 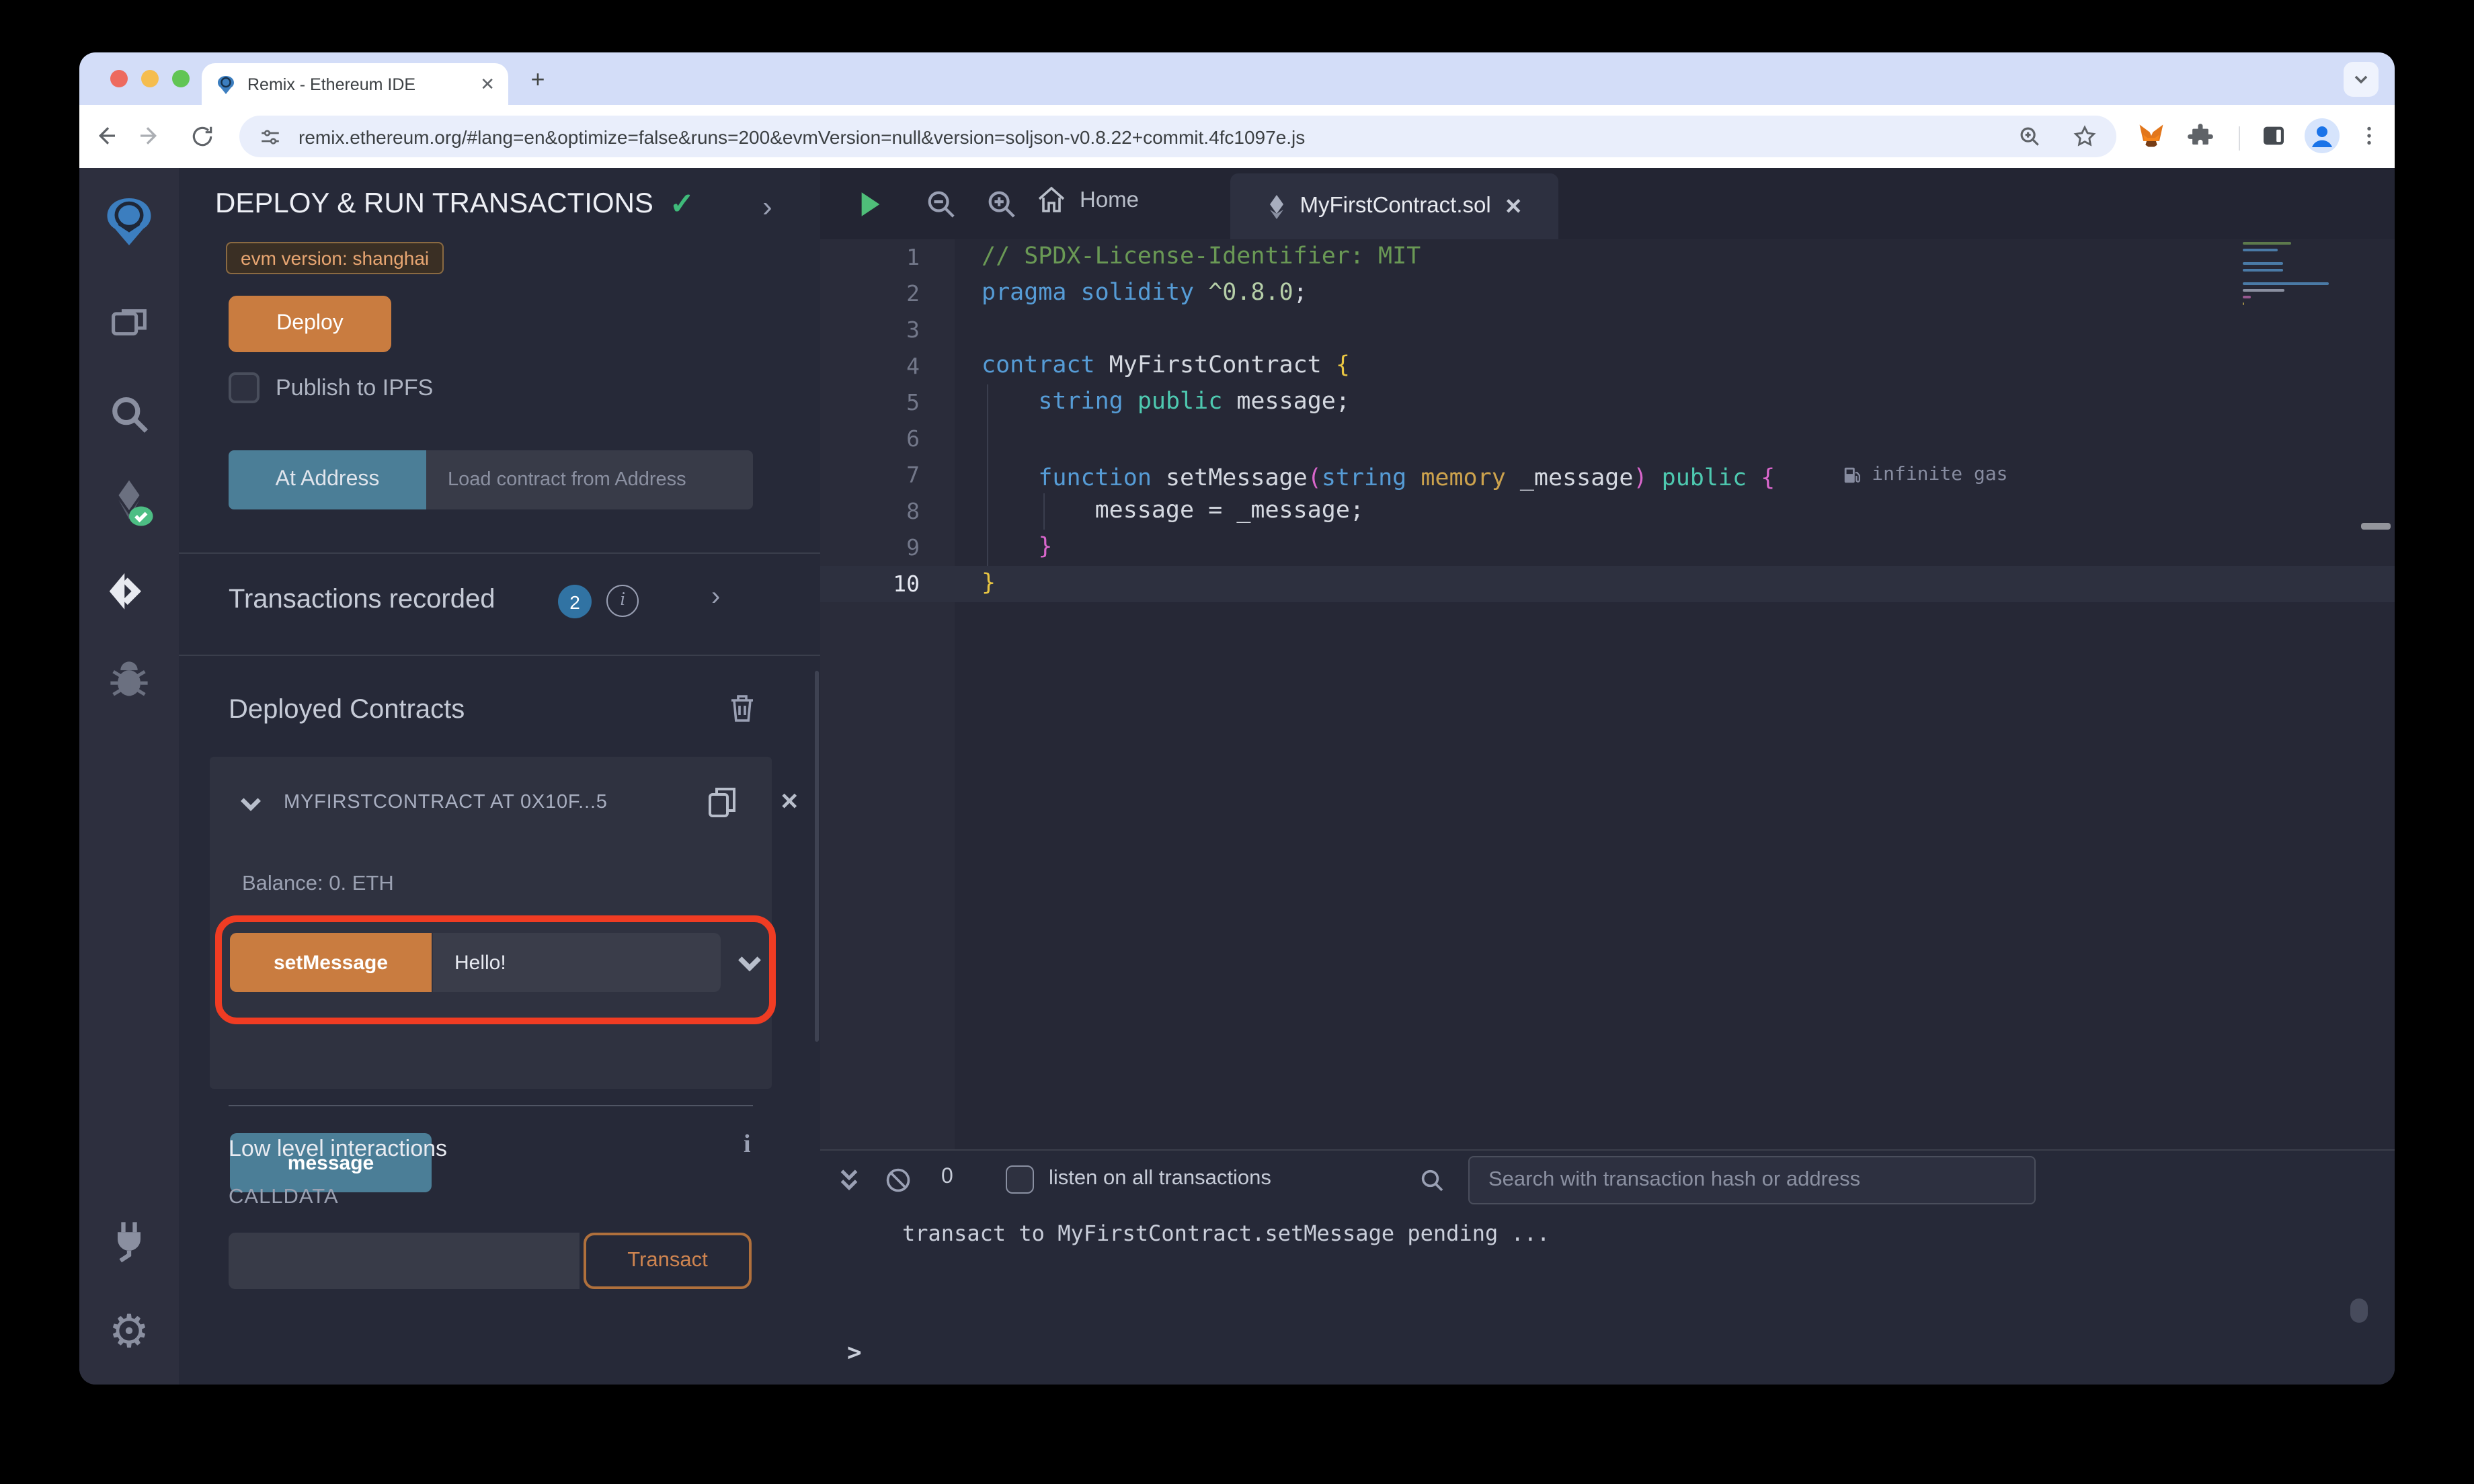 I want to click on extensions-puzzle-icon, so click(x=2199, y=136).